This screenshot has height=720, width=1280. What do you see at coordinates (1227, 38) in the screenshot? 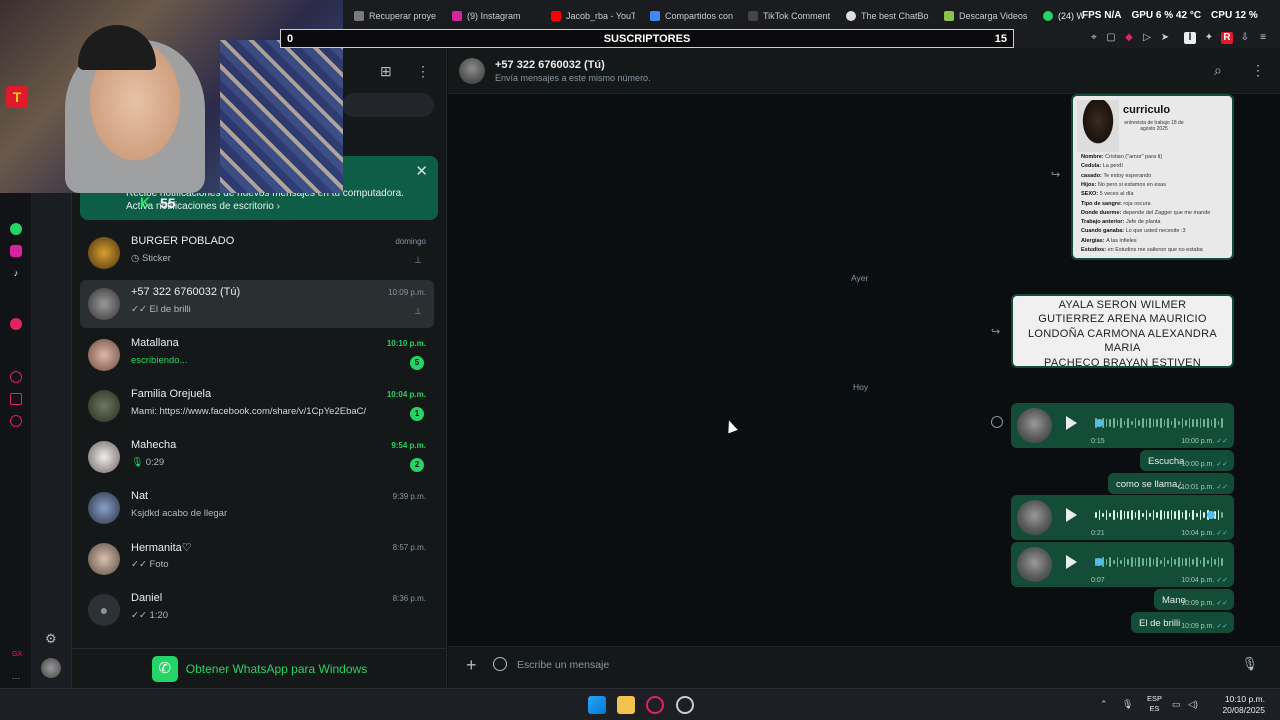
I see `profile-icon: R` at bounding box center [1227, 38].